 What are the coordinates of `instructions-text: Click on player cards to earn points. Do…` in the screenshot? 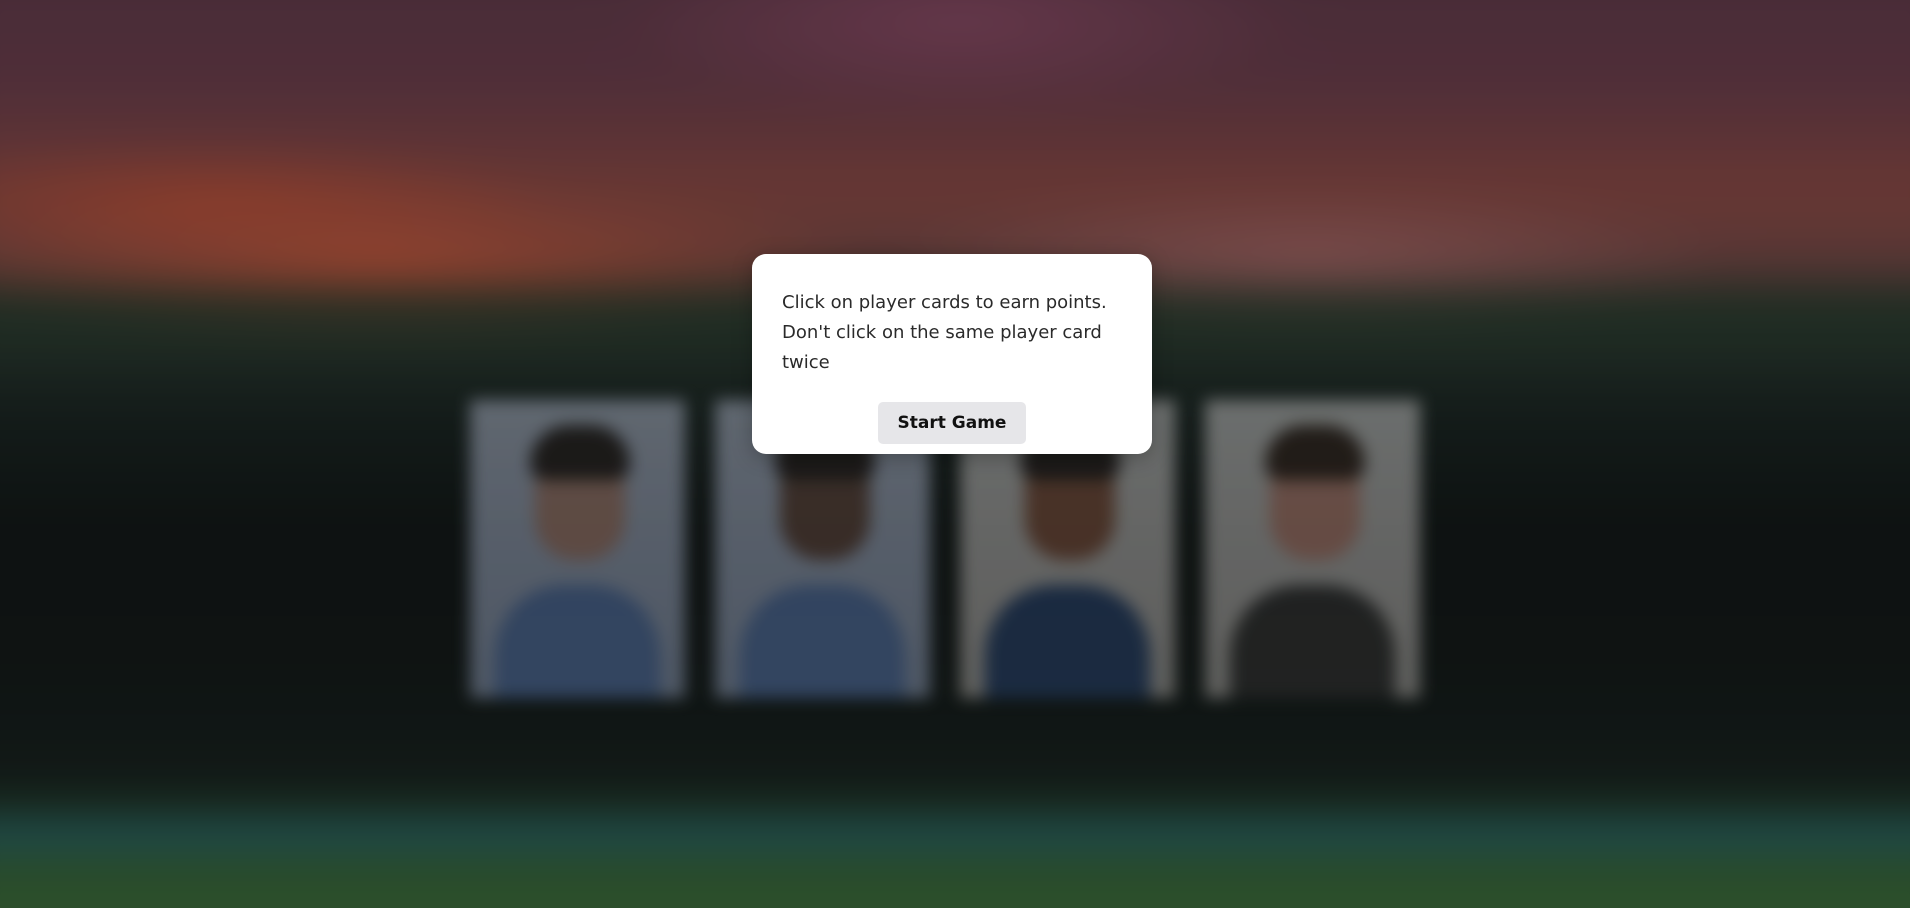 It's located at (944, 332).